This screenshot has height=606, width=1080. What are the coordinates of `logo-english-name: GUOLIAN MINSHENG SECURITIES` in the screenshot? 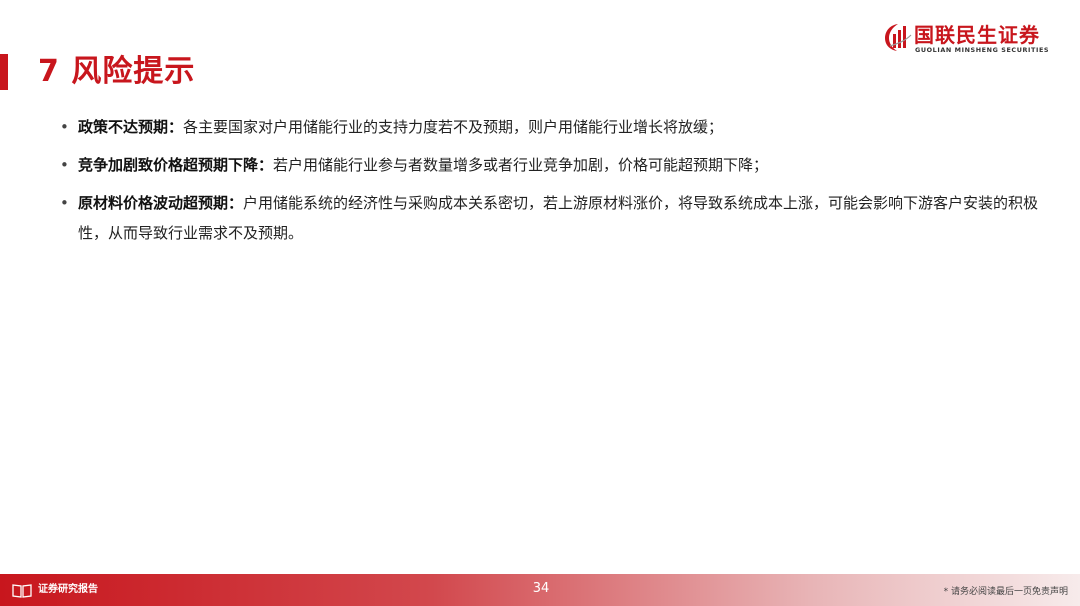 It's located at (982, 50).